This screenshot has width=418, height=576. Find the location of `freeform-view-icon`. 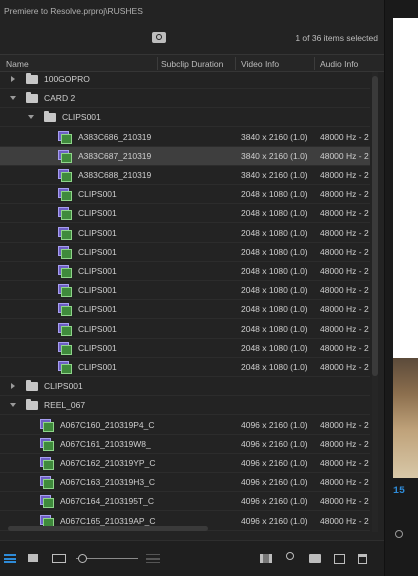

freeform-view-icon is located at coordinates (59, 558).